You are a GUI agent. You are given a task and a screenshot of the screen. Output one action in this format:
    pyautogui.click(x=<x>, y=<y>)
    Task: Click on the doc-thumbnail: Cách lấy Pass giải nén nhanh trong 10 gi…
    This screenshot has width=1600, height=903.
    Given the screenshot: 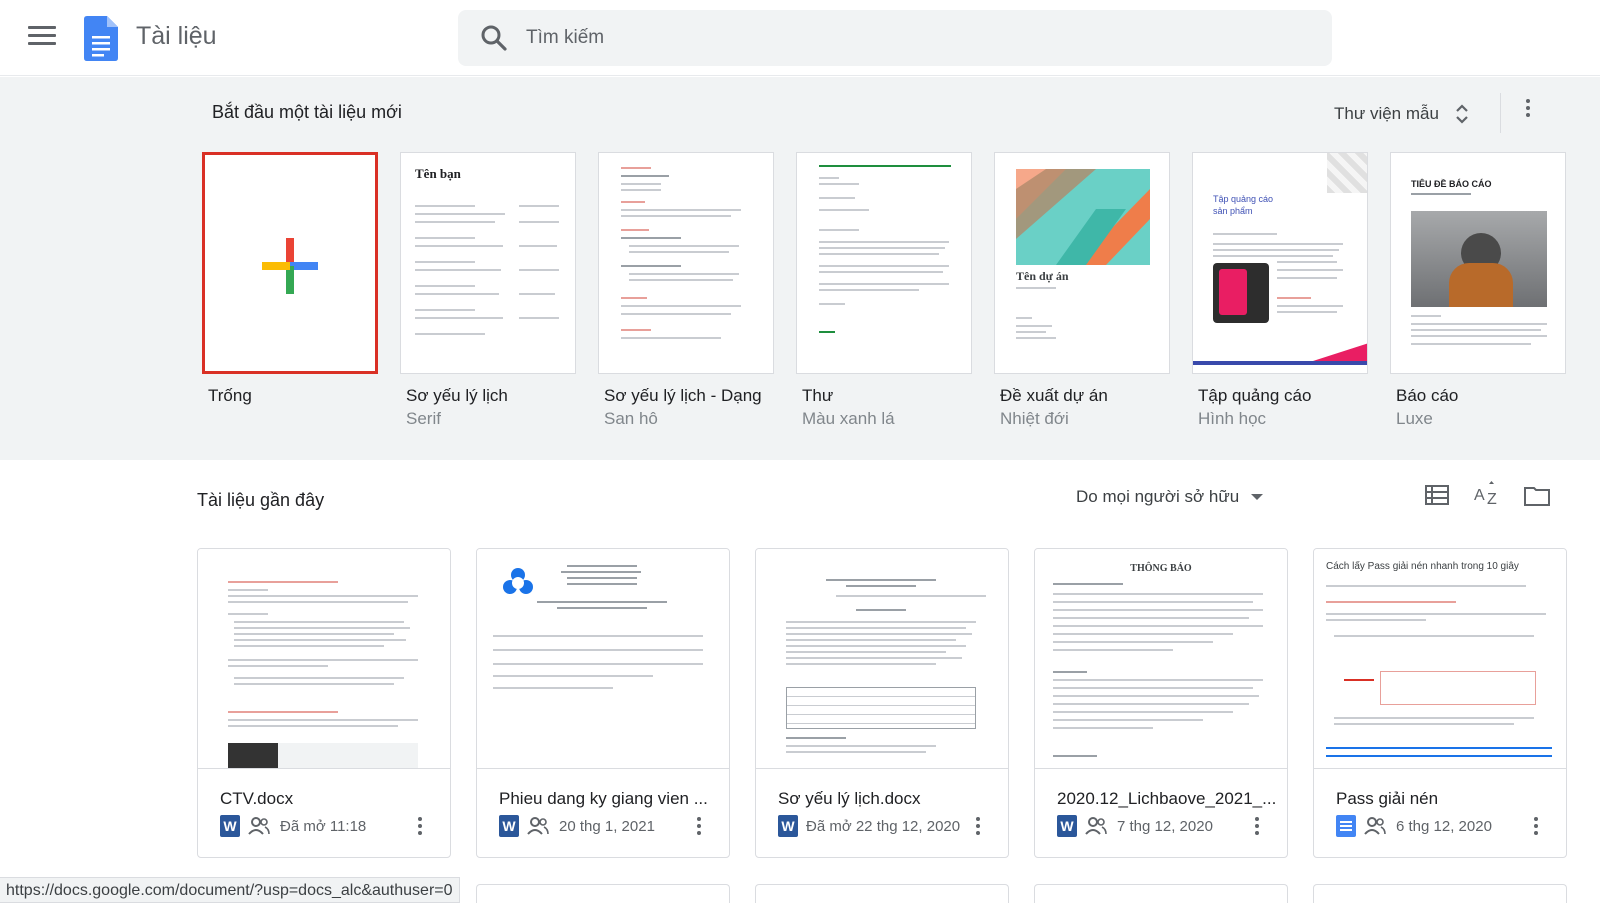 What is the action you would take?
    pyautogui.click(x=1440, y=659)
    